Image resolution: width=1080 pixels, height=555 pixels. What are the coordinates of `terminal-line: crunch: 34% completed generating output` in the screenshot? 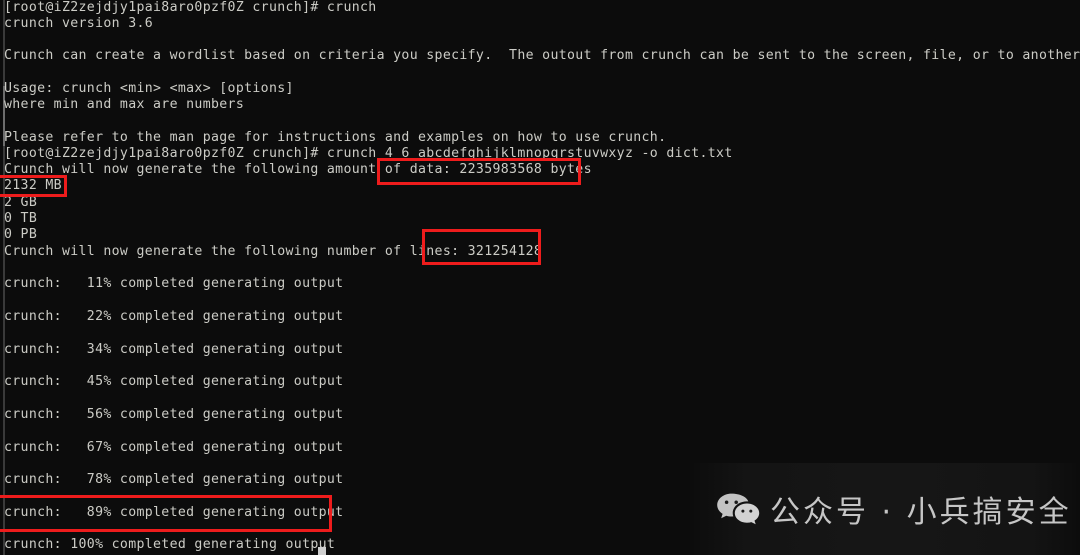 It's located at (174, 349).